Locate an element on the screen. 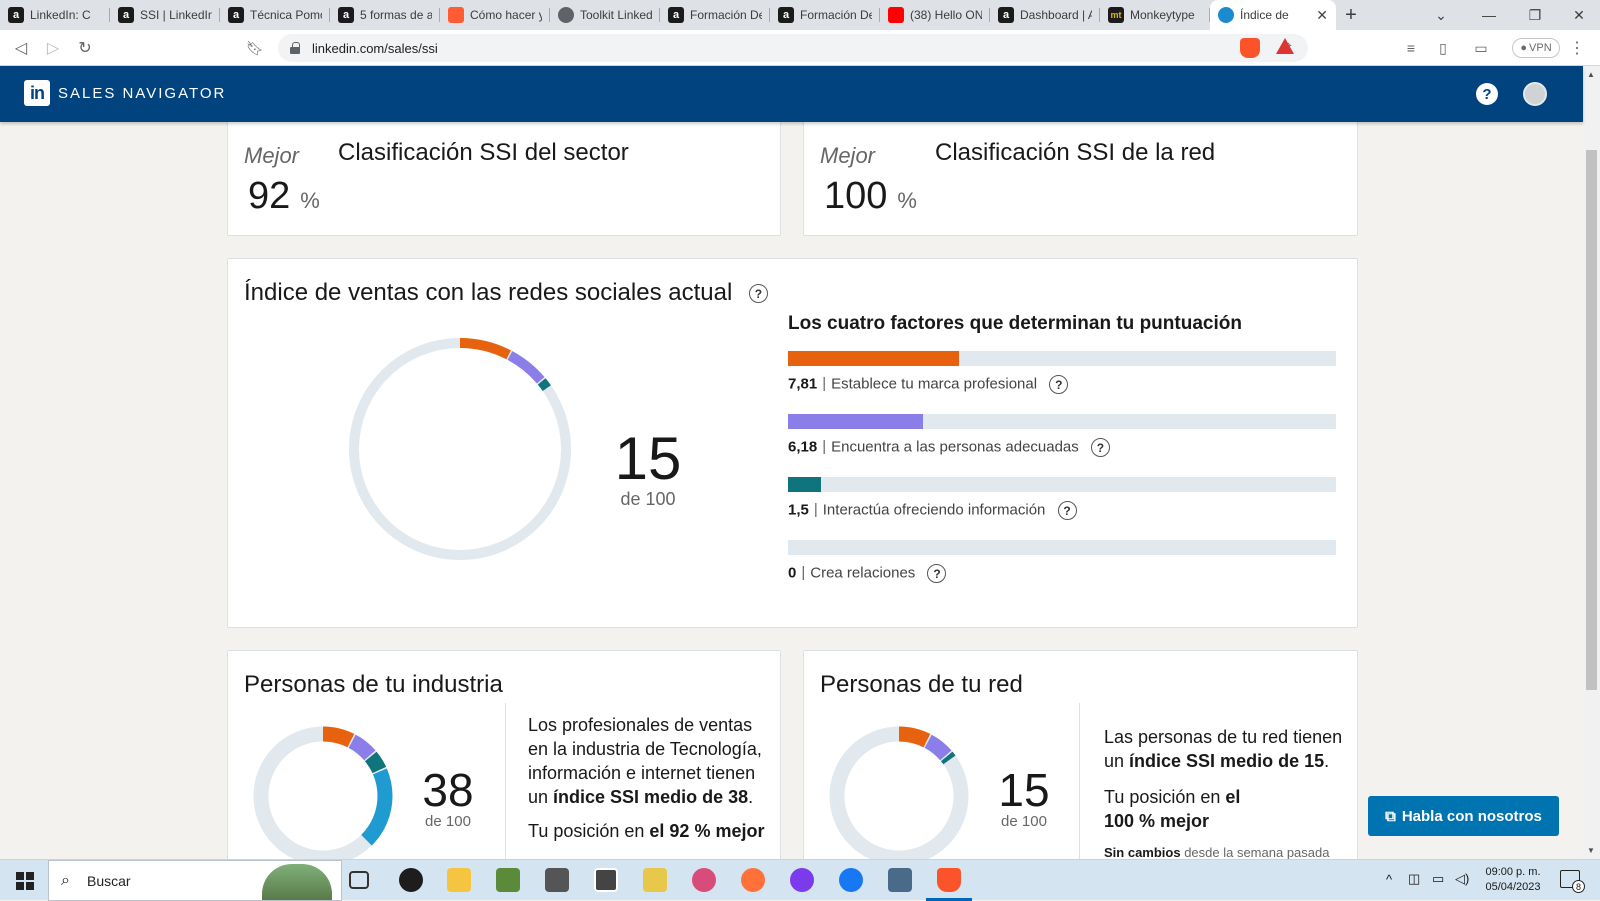 This screenshot has height=901, width=1600. browser-tab: Cómo hacer y is located at coordinates (495, 15).